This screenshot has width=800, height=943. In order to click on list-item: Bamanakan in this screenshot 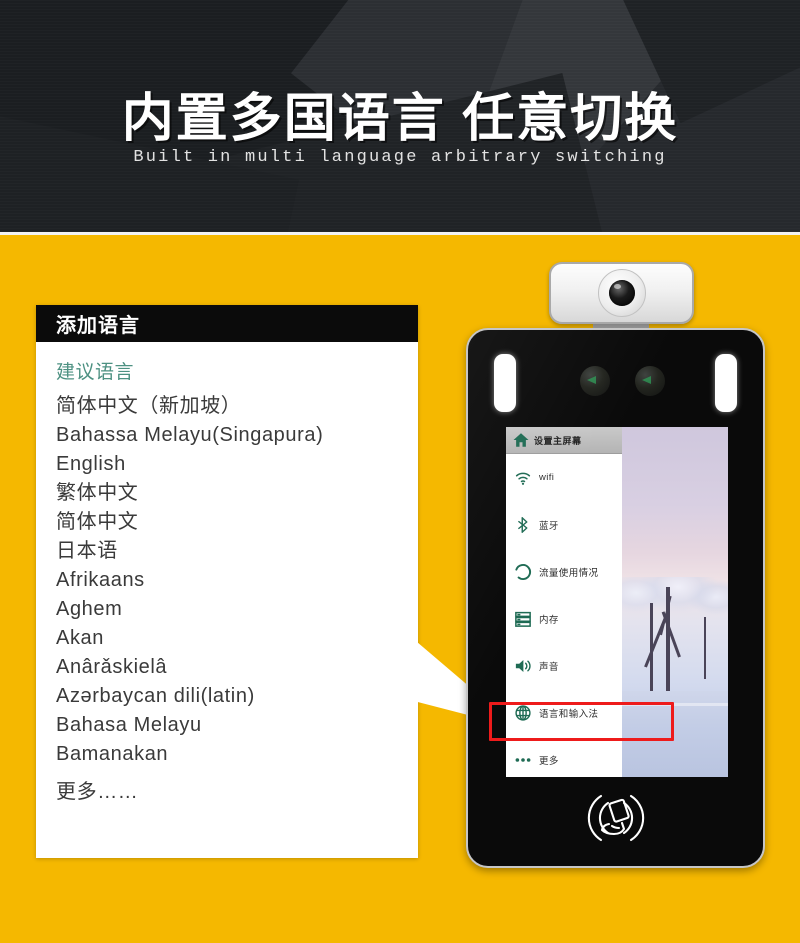, I will do `click(237, 754)`.